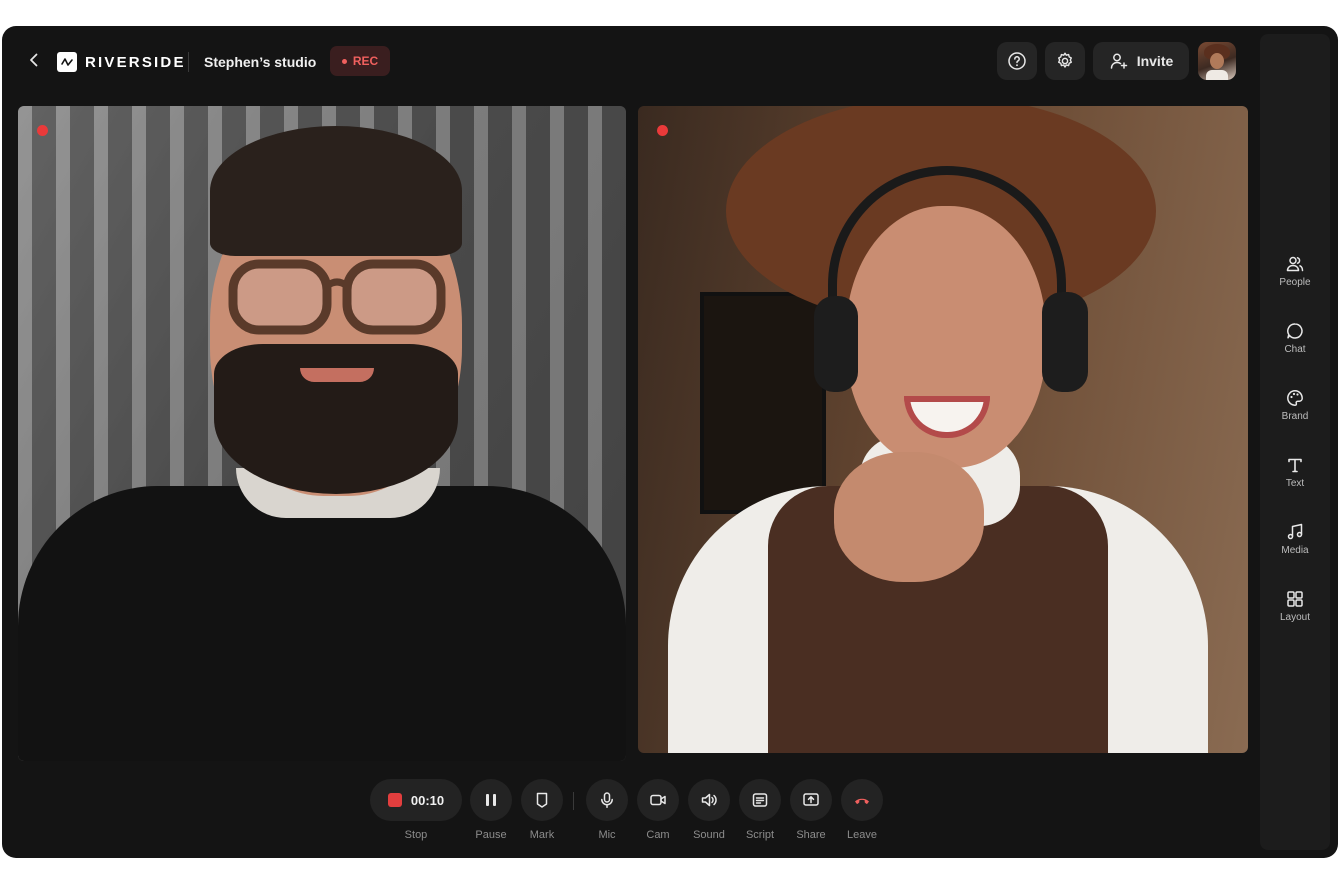 The width and height of the screenshot is (1338, 882). What do you see at coordinates (427, 800) in the screenshot?
I see `recording-timer: 00:10` at bounding box center [427, 800].